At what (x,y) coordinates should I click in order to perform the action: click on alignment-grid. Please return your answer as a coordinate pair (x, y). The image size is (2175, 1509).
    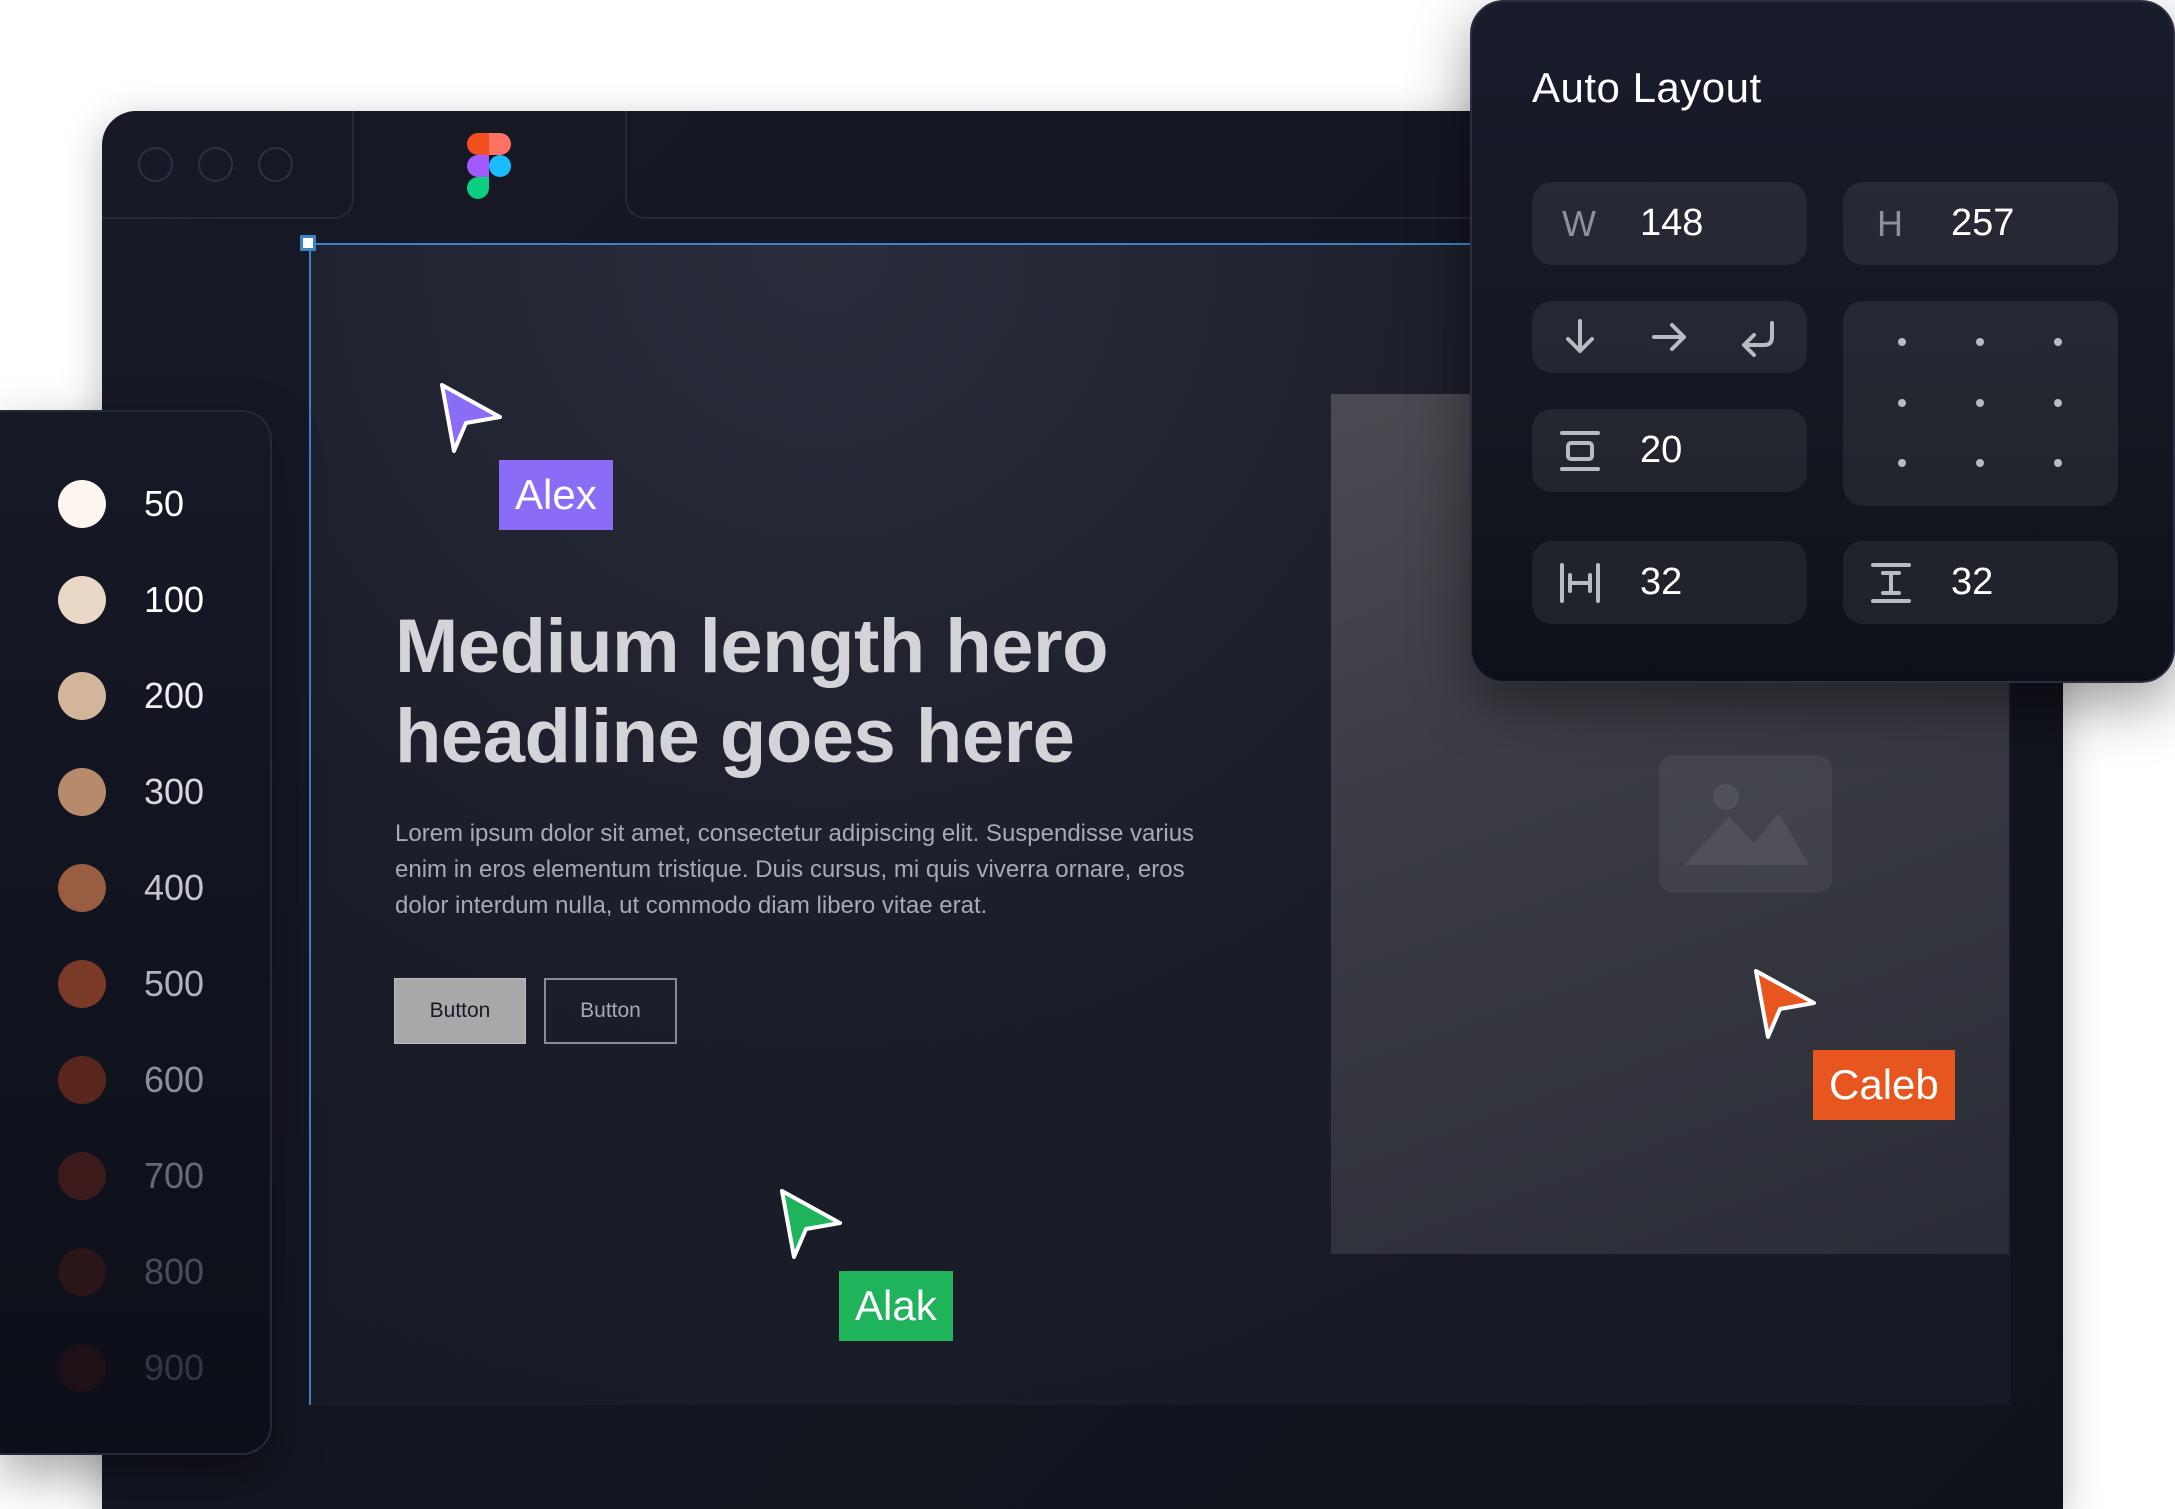
    Looking at the image, I should click on (1980, 403).